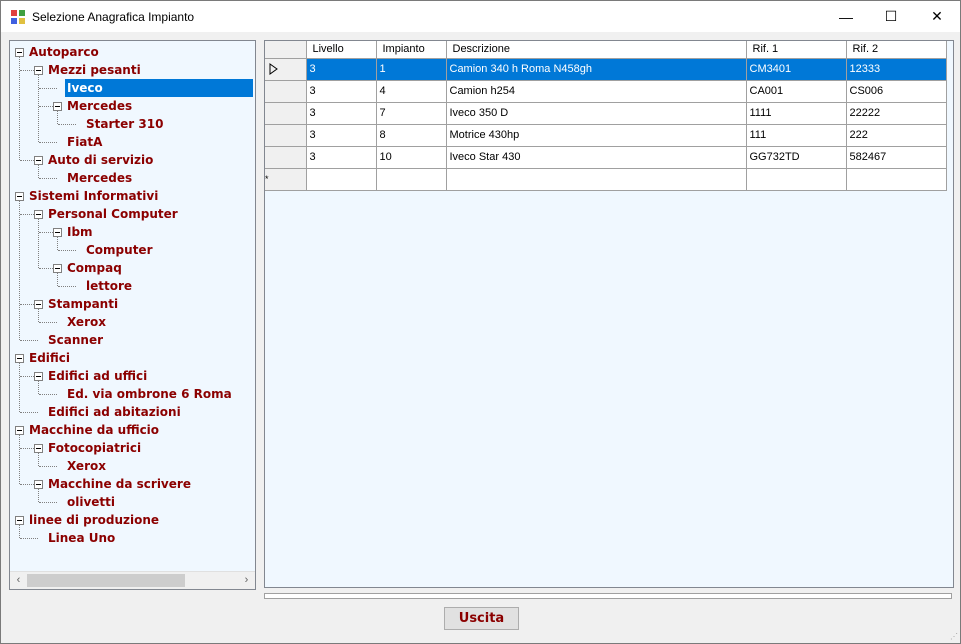  What do you see at coordinates (896, 91) in the screenshot?
I see `cell-rif2: CS006` at bounding box center [896, 91].